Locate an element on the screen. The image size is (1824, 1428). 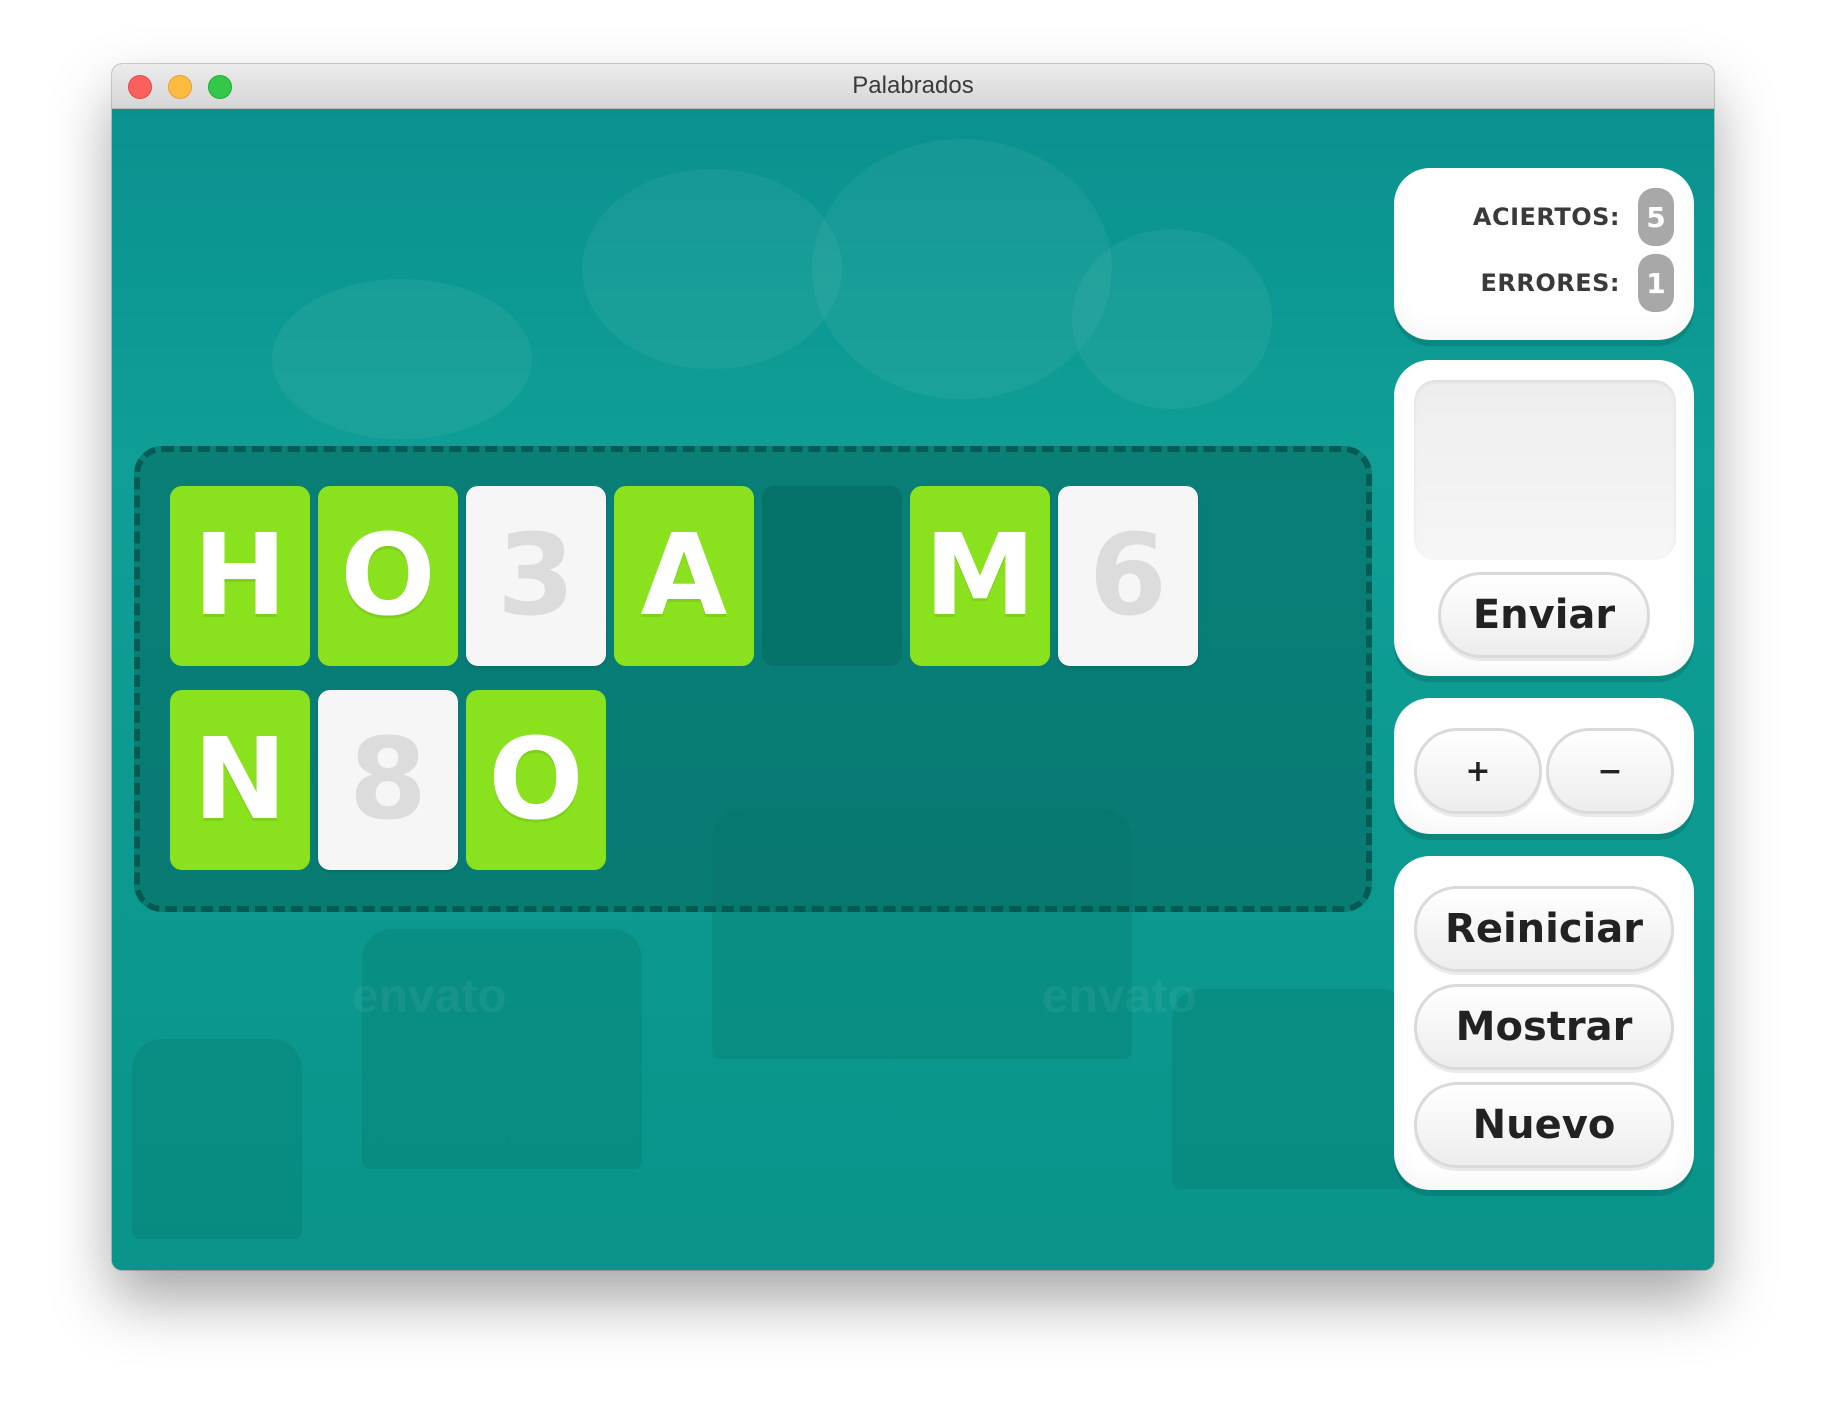
new-button: Nuevo is located at coordinates (1544, 1125).